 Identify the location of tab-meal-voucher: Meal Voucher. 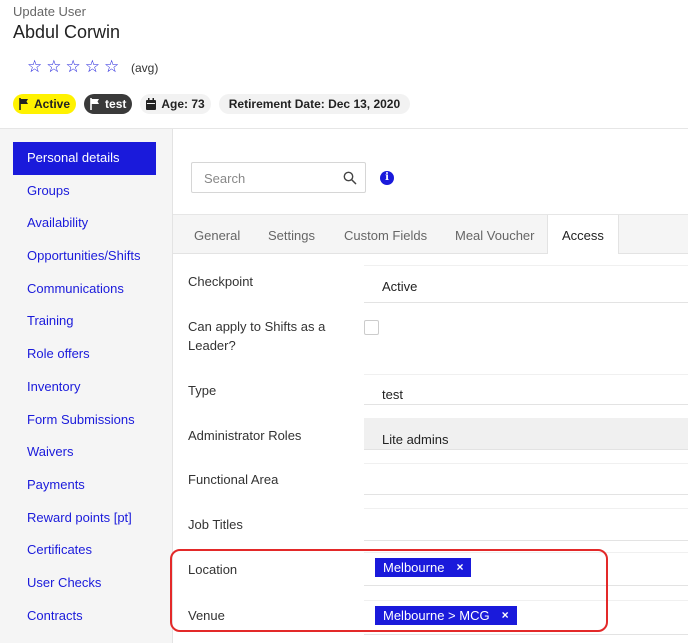
(495, 234).